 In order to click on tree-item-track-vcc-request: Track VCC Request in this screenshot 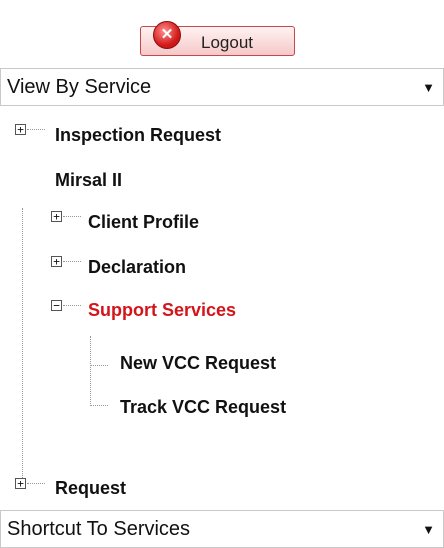, I will do `click(203, 407)`.